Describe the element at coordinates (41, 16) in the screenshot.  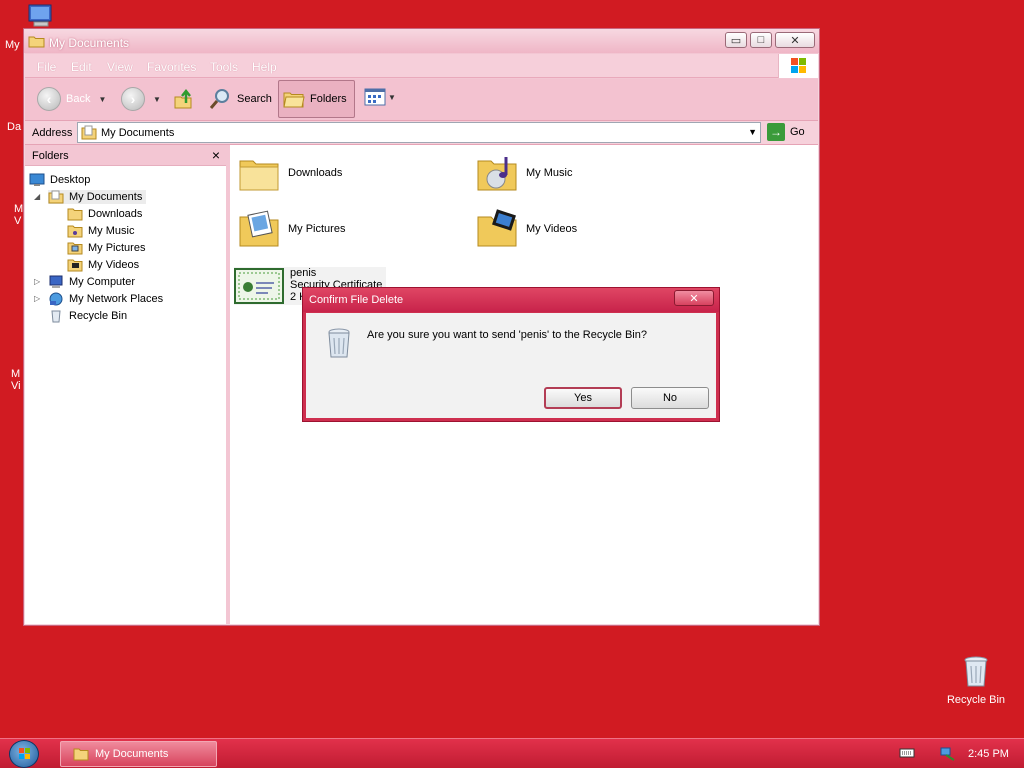
I see `my-computer-desktop-icon` at that location.